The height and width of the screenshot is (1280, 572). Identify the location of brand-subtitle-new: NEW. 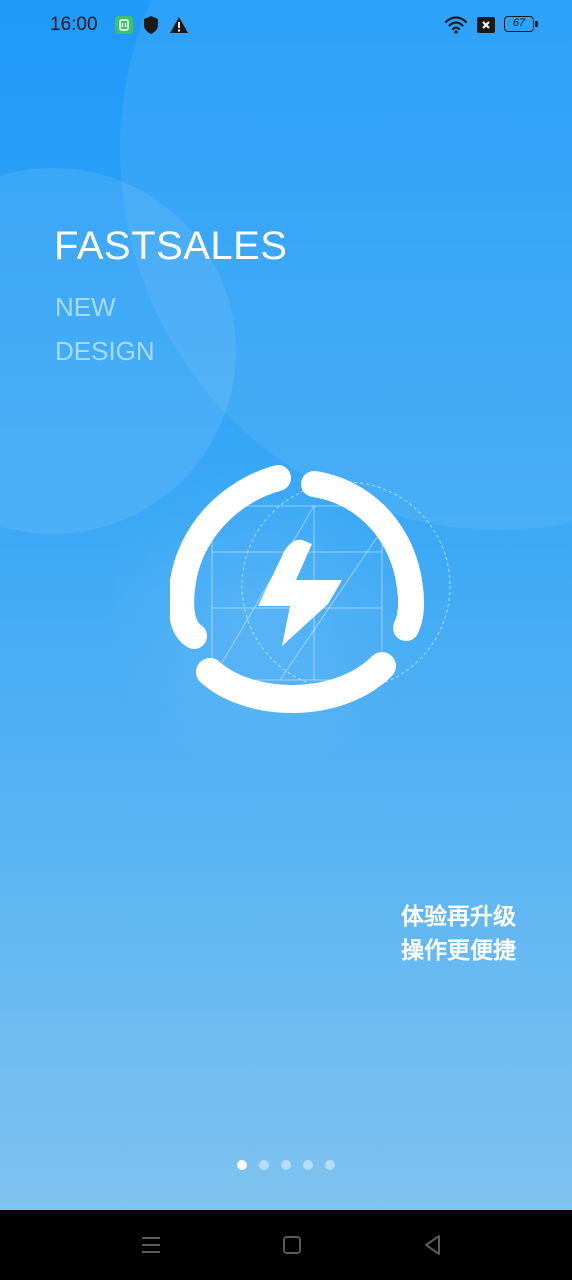
(85, 307).